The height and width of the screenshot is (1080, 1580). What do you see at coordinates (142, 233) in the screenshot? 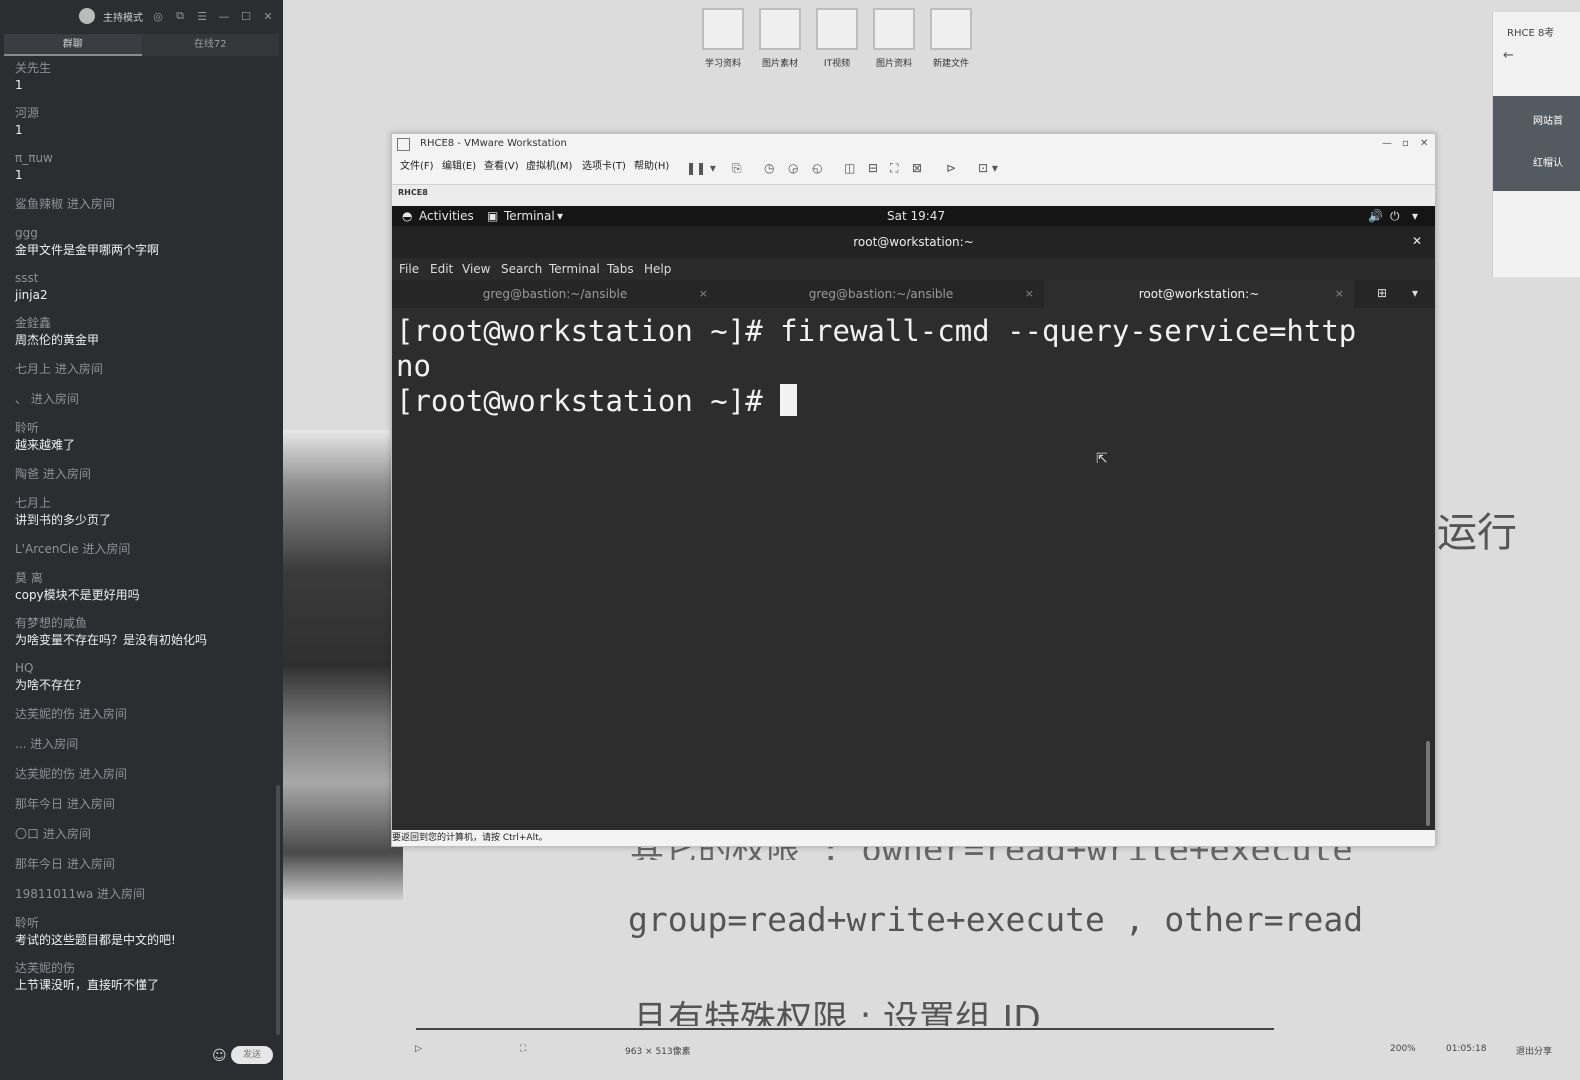
I see `message-username: ggg` at bounding box center [142, 233].